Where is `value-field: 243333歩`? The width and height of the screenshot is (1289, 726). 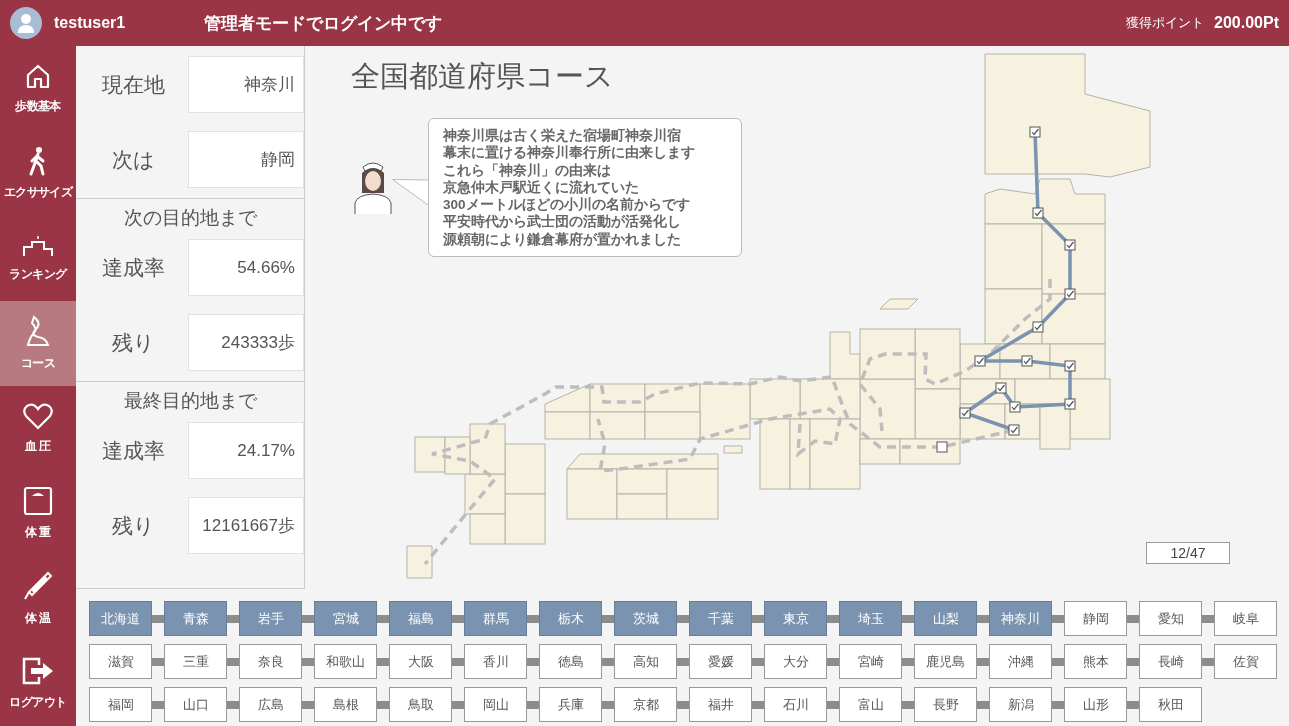
value-field: 243333歩 is located at coordinates (246, 342).